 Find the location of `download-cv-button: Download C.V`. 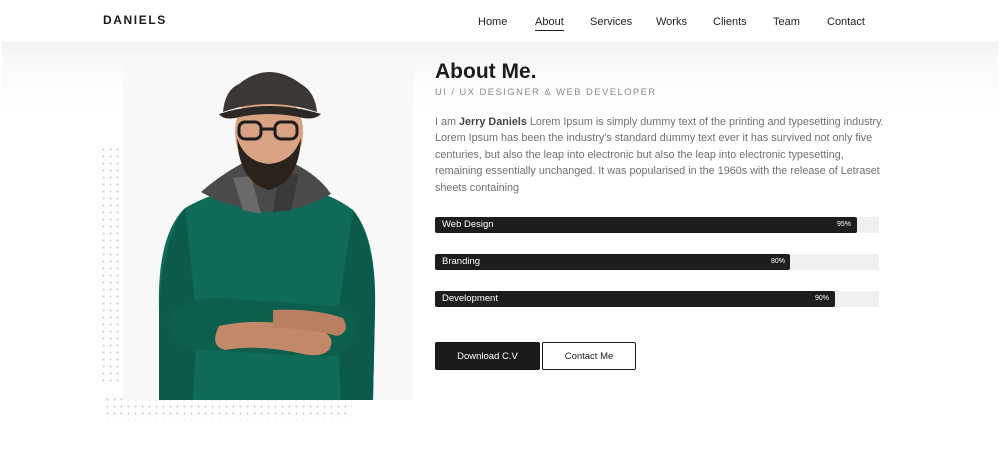

download-cv-button: Download C.V is located at coordinates (487, 356).